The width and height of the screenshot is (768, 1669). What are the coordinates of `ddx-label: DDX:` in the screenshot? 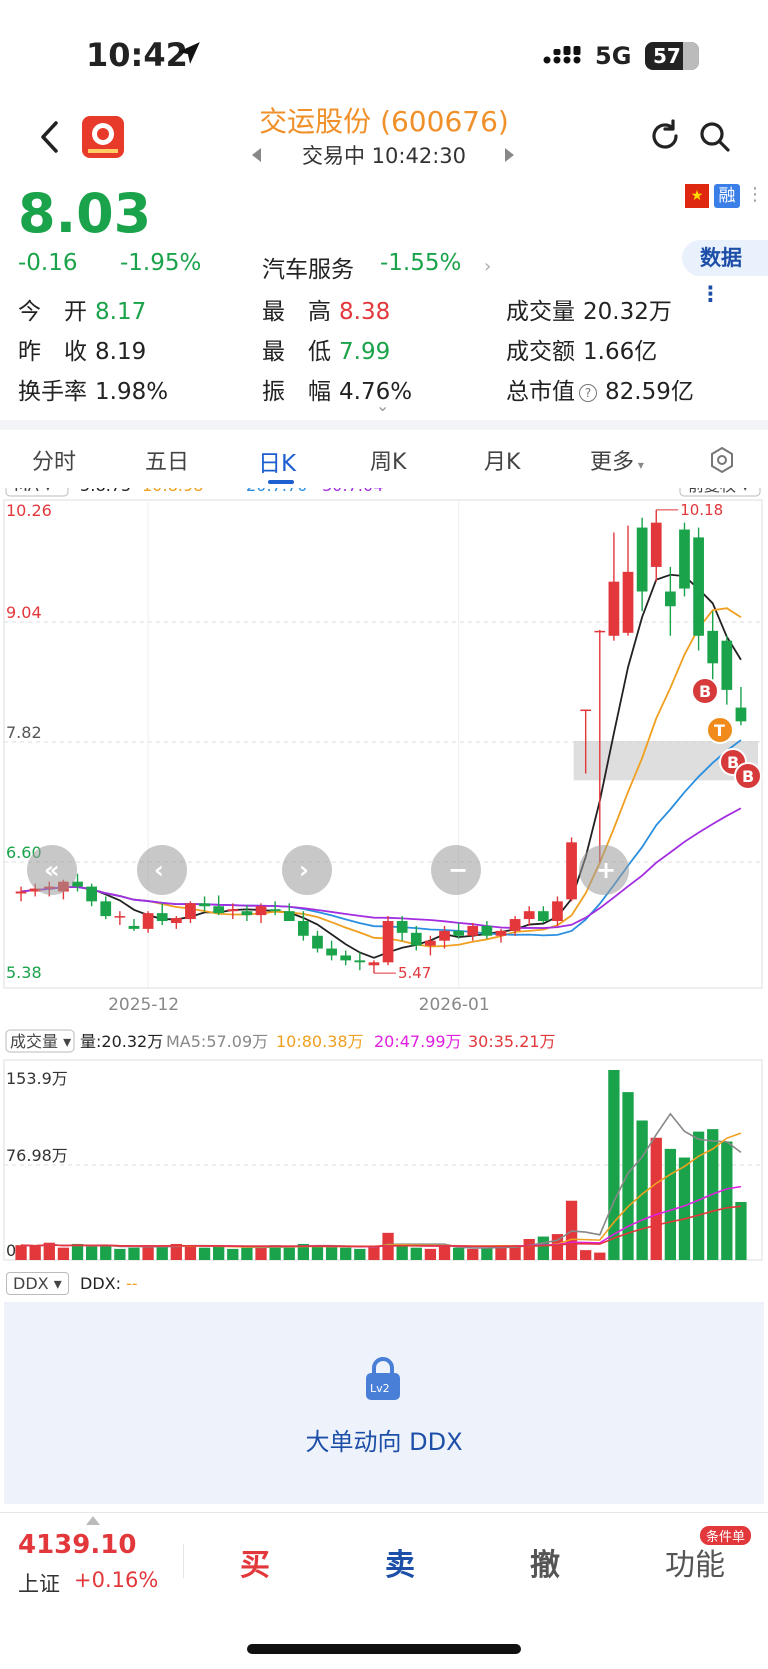 It's located at (100, 1283).